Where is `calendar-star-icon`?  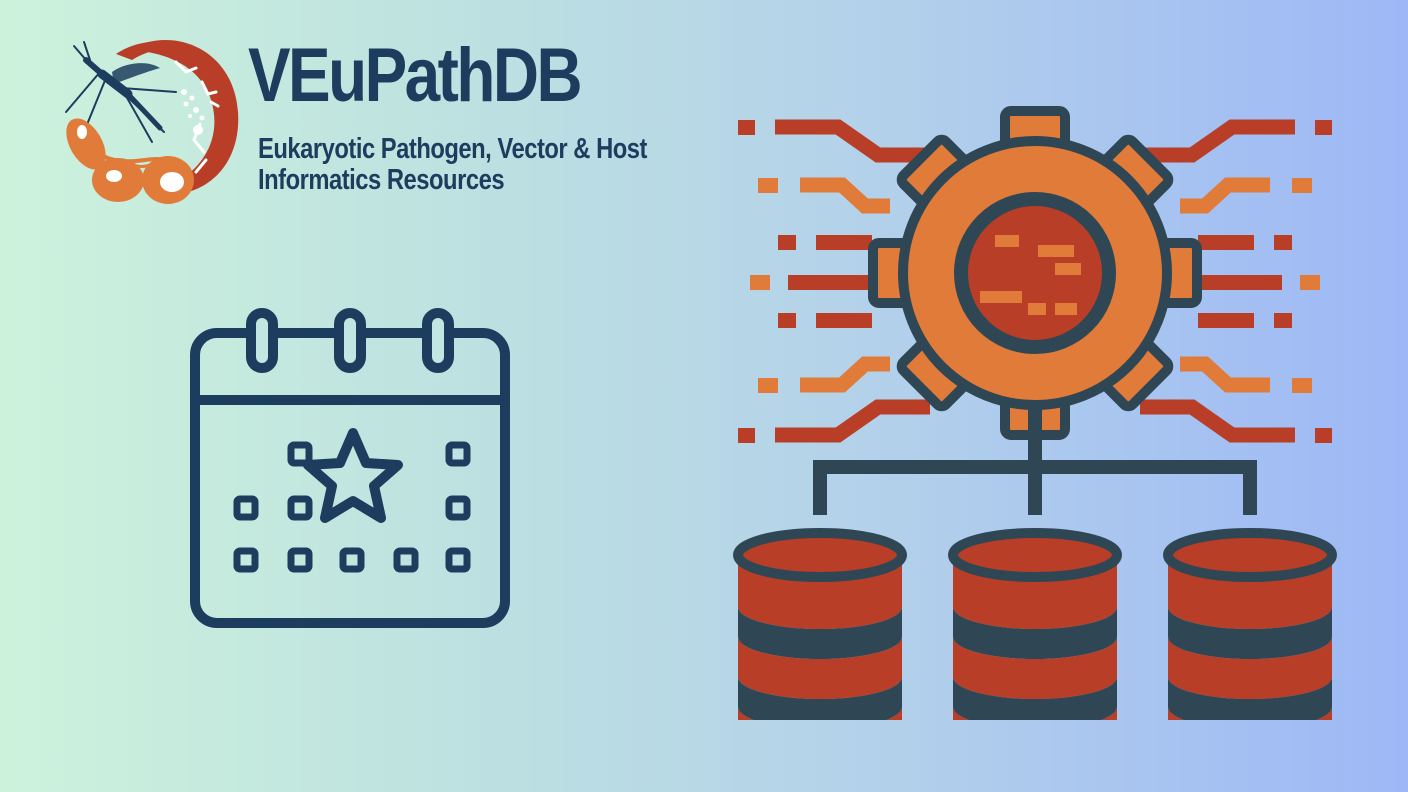
calendar-star-icon is located at coordinates (350, 470).